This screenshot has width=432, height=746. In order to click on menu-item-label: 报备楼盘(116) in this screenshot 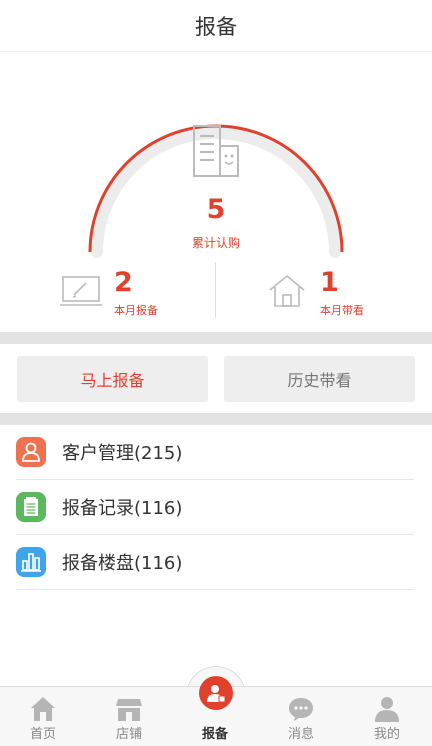, I will do `click(122, 563)`.